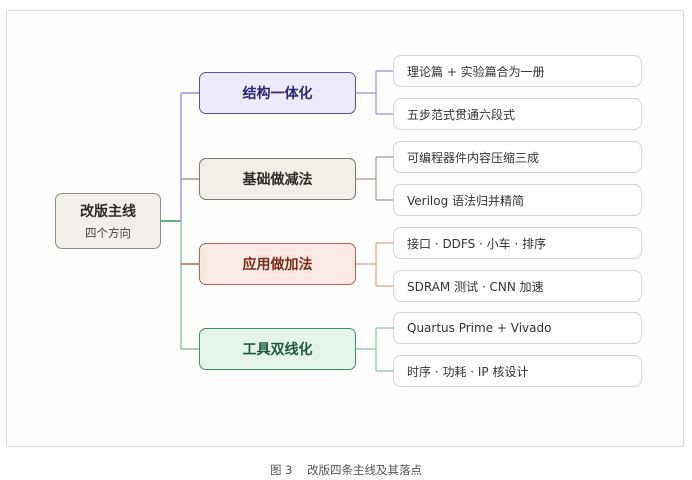 The image size is (692, 480). I want to click on leaf-node: 时序 · 功耗 · IP 核设计, so click(517, 371).